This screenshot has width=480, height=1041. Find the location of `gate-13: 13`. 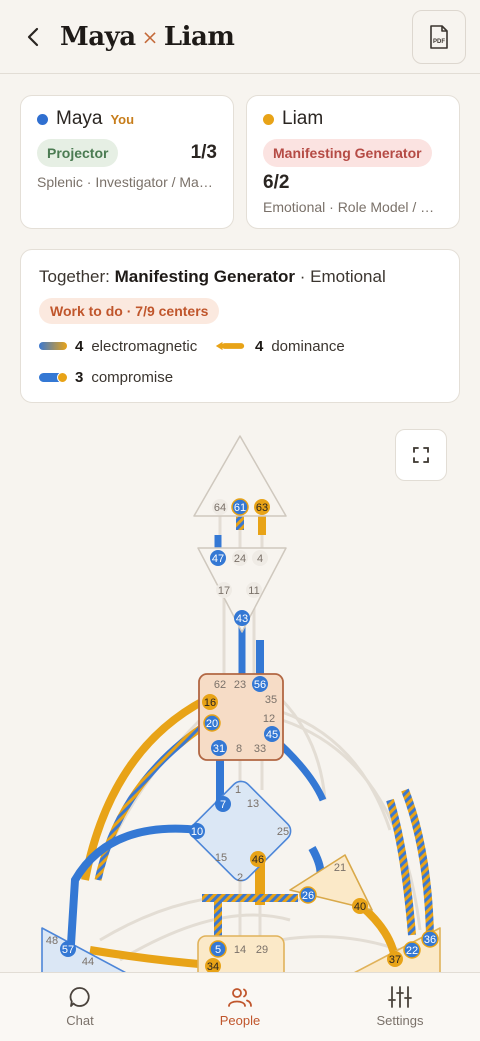

gate-13: 13 is located at coordinates (253, 804).